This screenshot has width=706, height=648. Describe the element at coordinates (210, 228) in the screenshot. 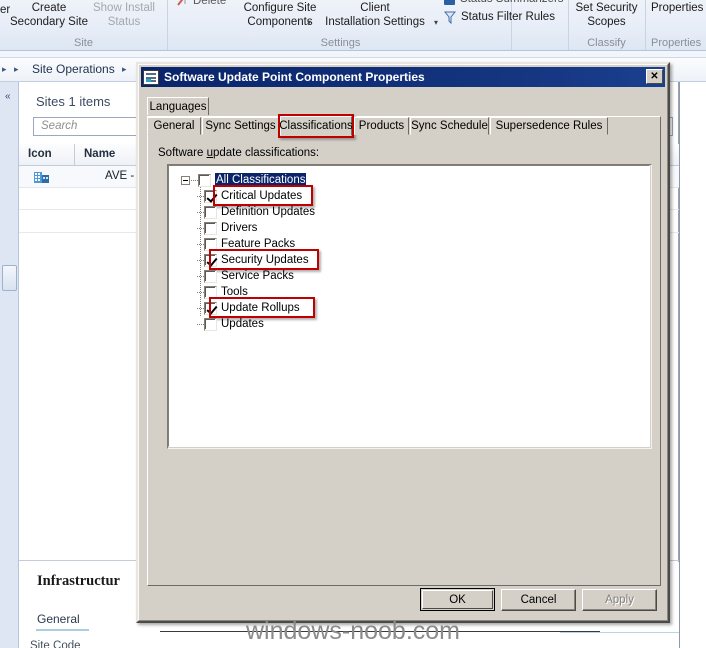

I see `checkbox-drivers` at that location.